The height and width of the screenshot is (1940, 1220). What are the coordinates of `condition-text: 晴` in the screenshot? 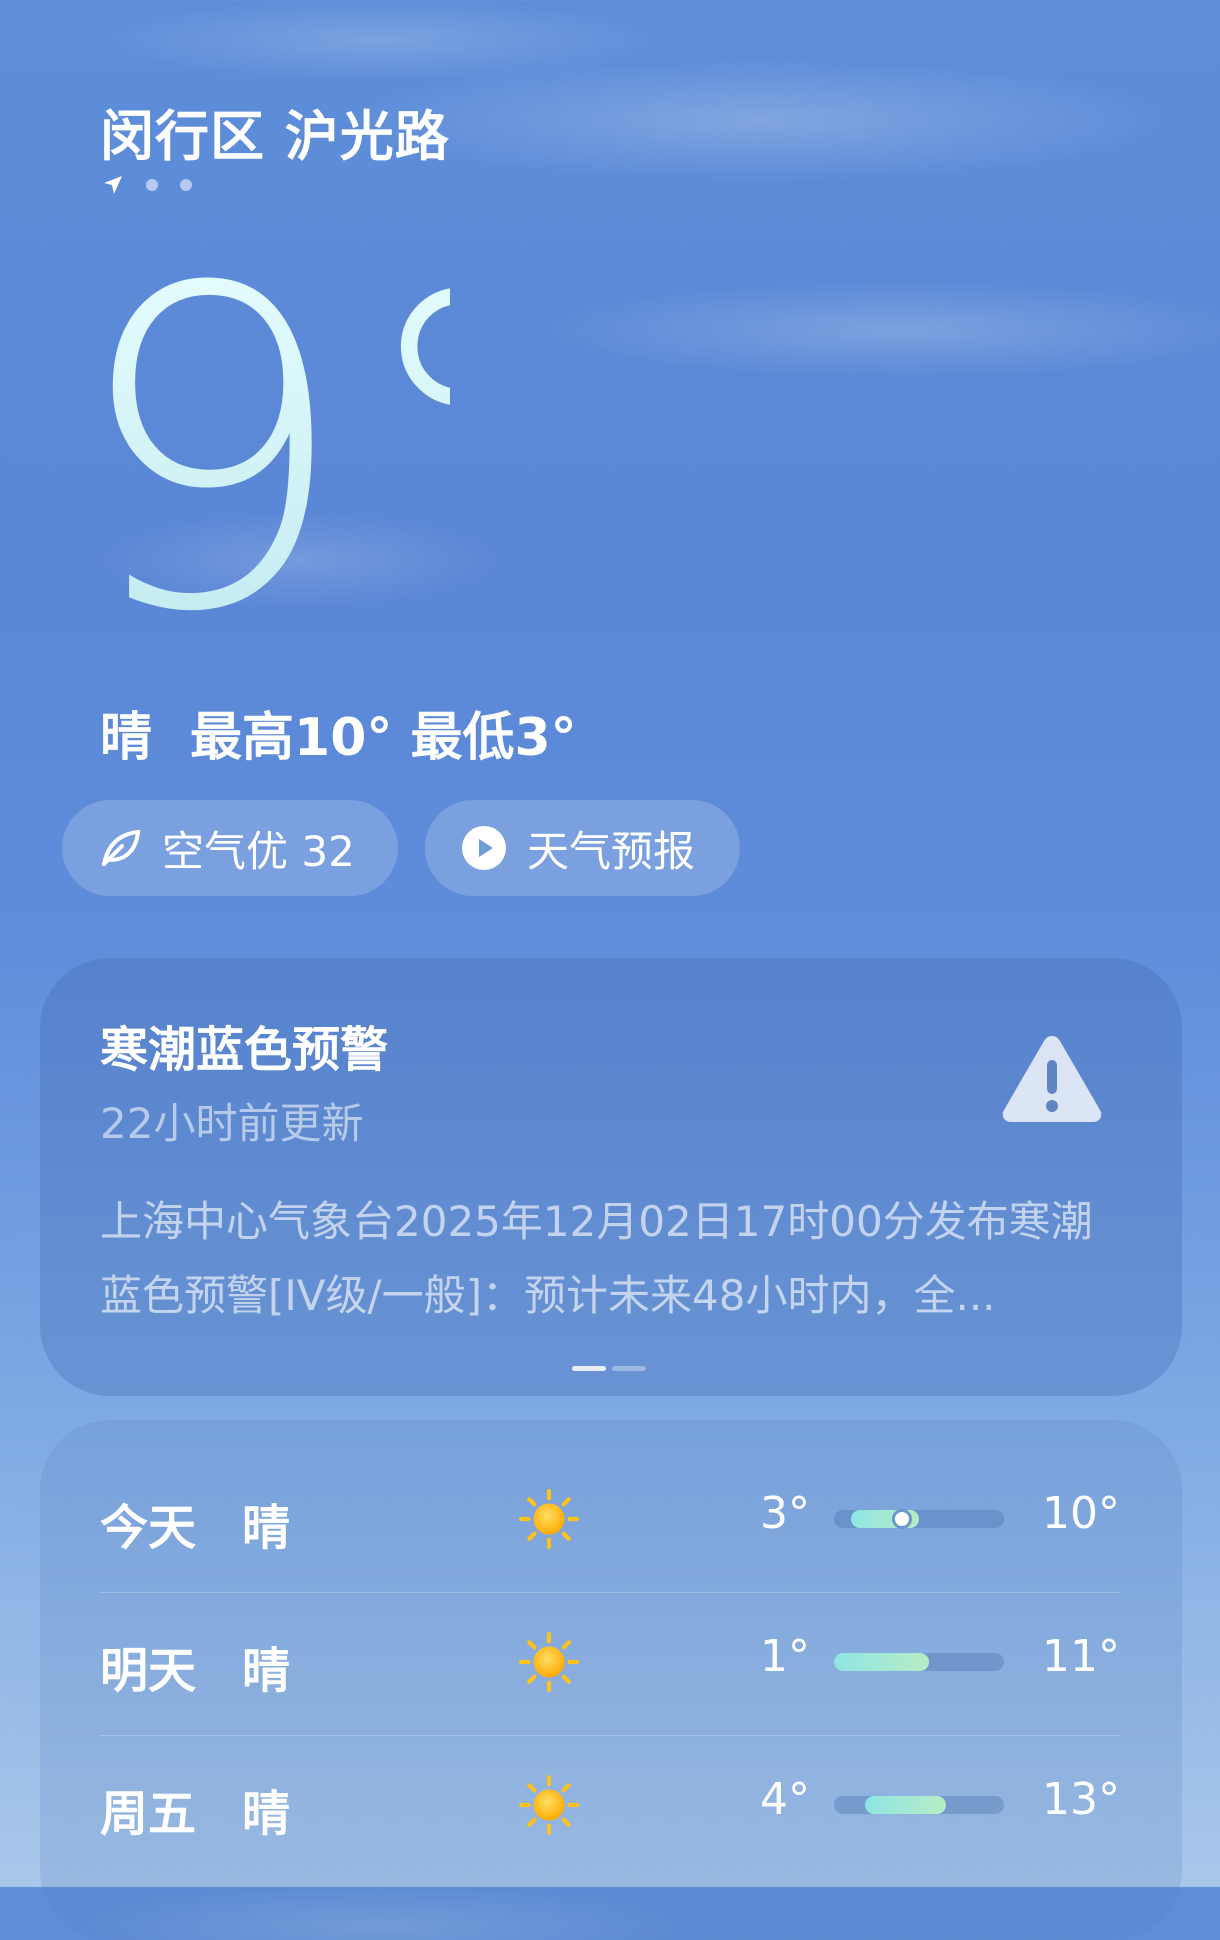 It's located at (126, 738).